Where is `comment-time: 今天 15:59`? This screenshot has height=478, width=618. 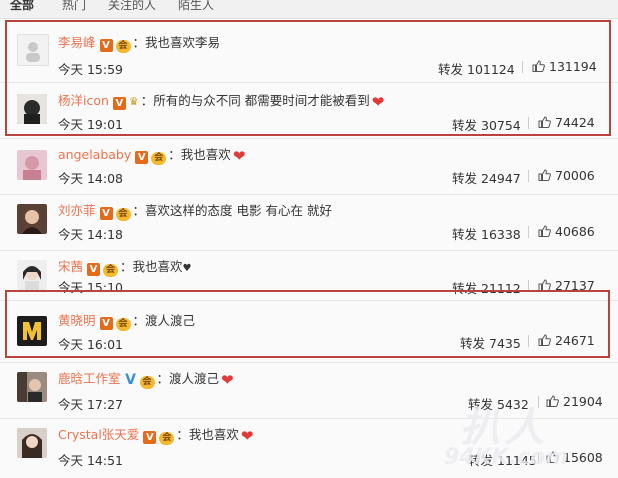
comment-time: 今天 15:59 is located at coordinates (90, 69).